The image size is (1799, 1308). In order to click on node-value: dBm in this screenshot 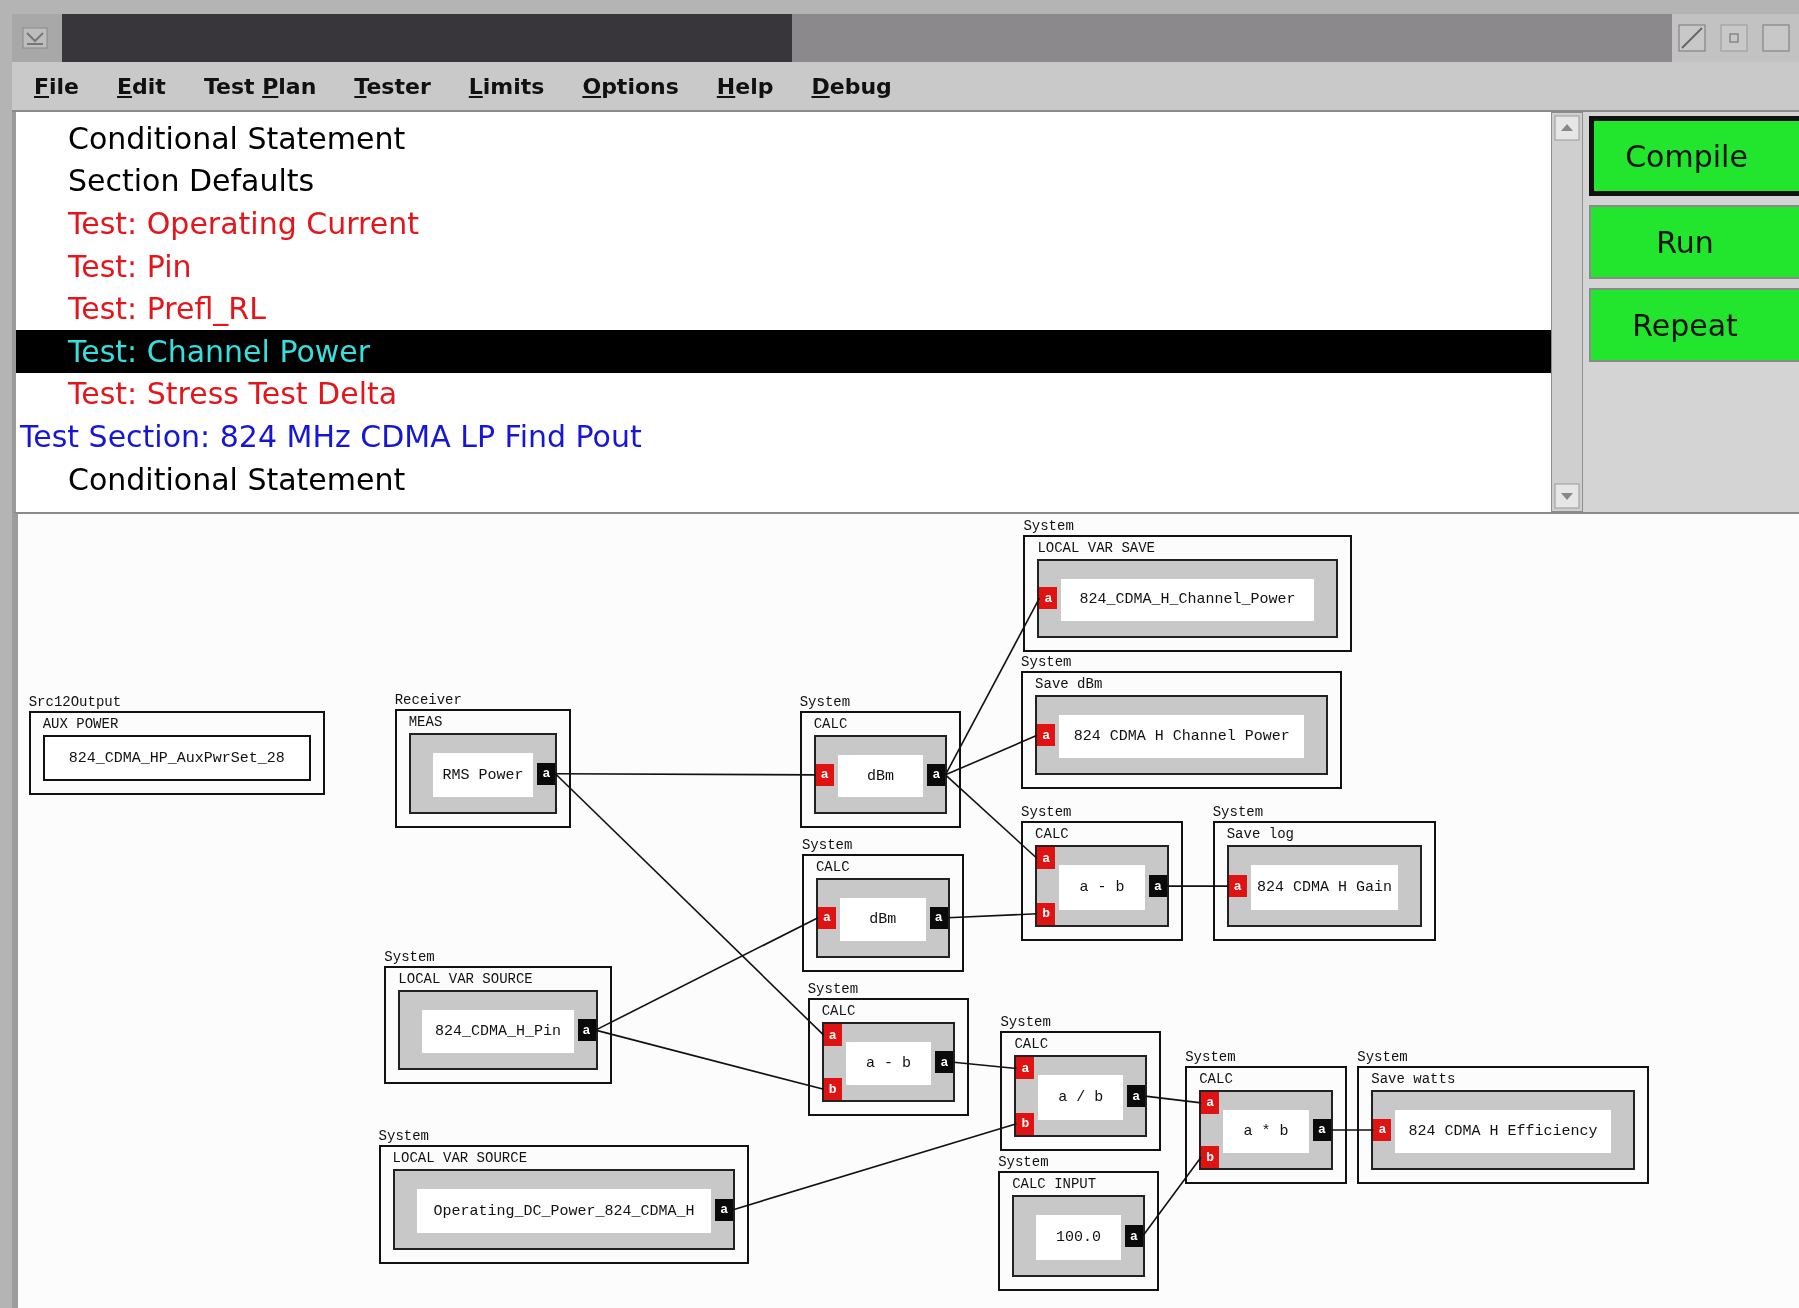, I will do `click(883, 919)`.